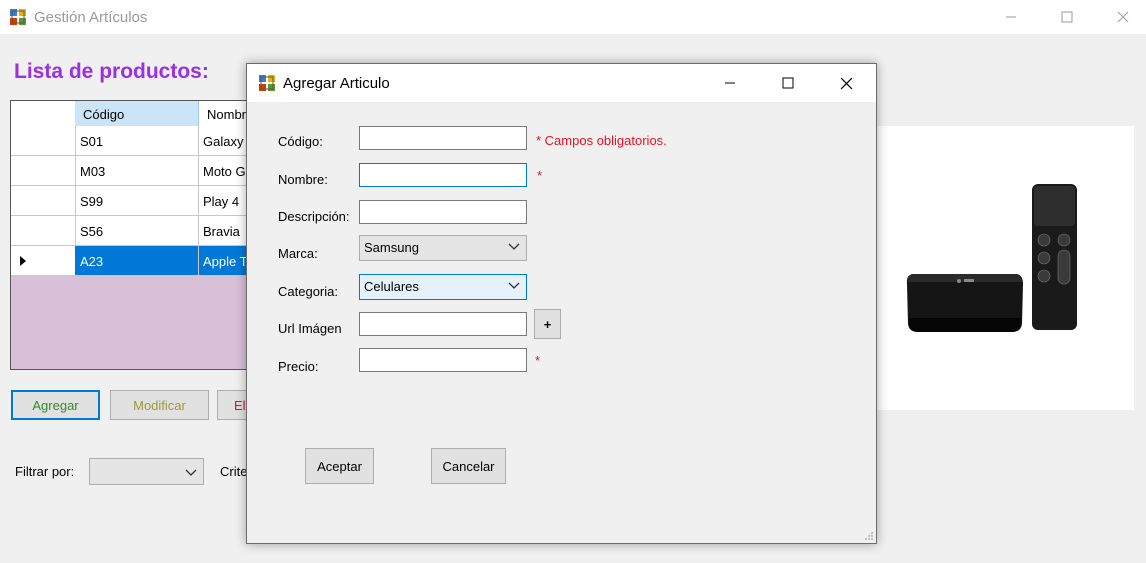 This screenshot has width=1146, height=563. Describe the element at coordinates (43, 113) in the screenshot. I see `grid-row-header-corner` at that location.